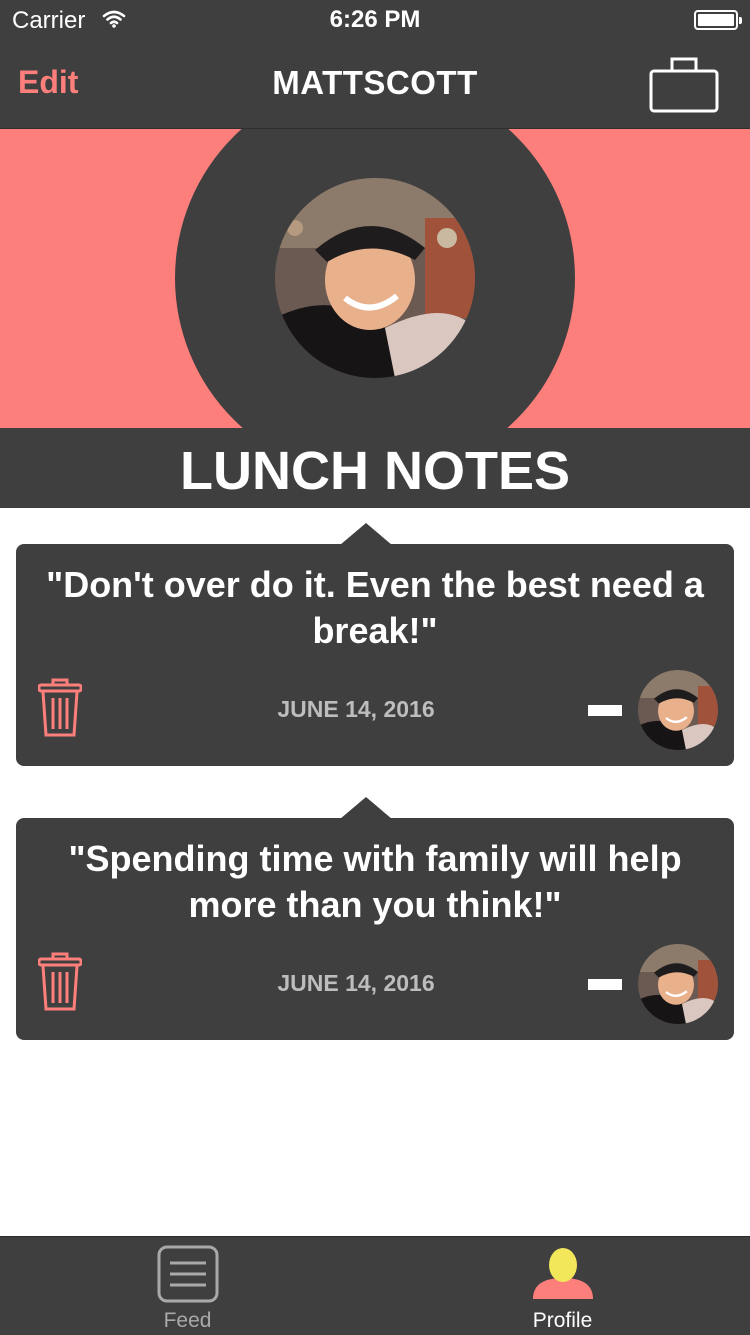 The width and height of the screenshot is (750, 1335). I want to click on briefcase-icon, so click(684, 86).